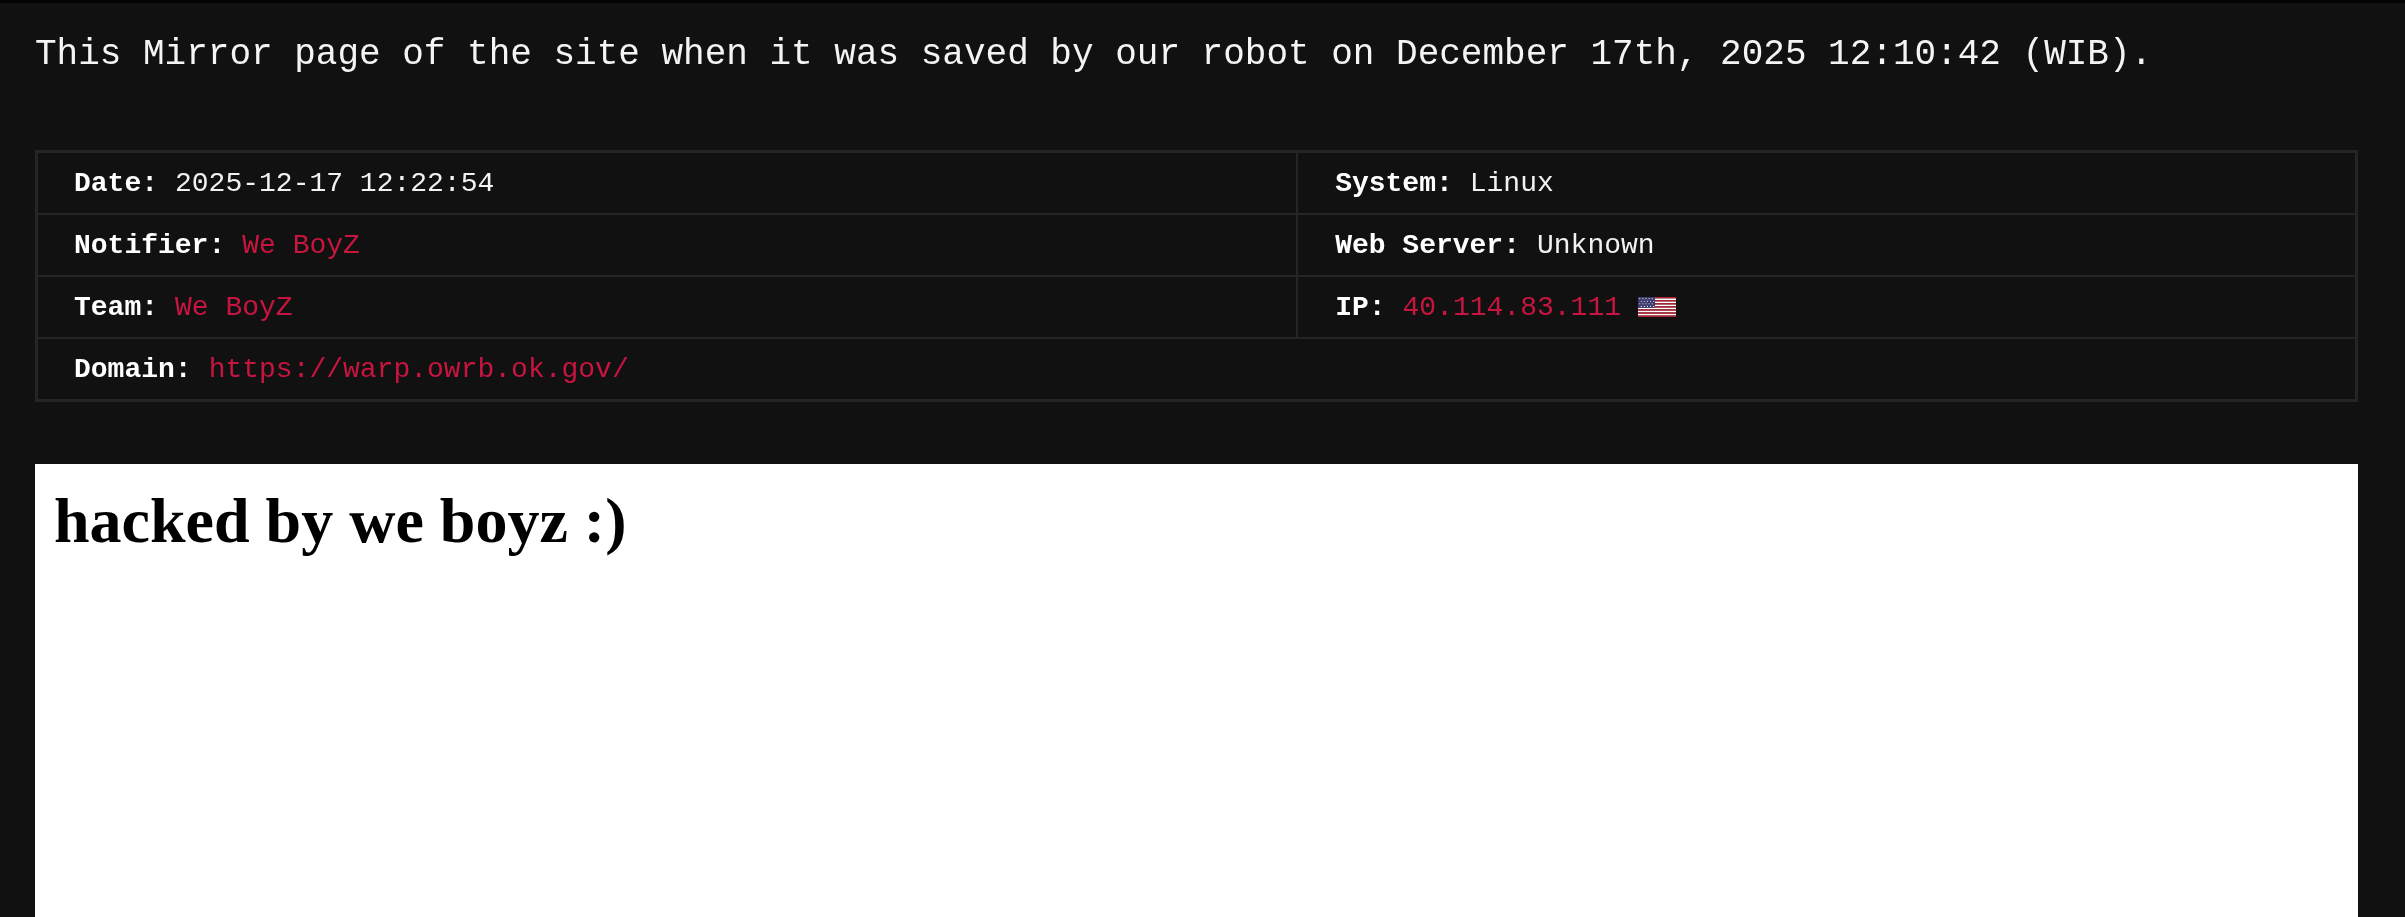 The width and height of the screenshot is (2405, 917). Describe the element at coordinates (1511, 183) in the screenshot. I see `field-value: Linux` at that location.